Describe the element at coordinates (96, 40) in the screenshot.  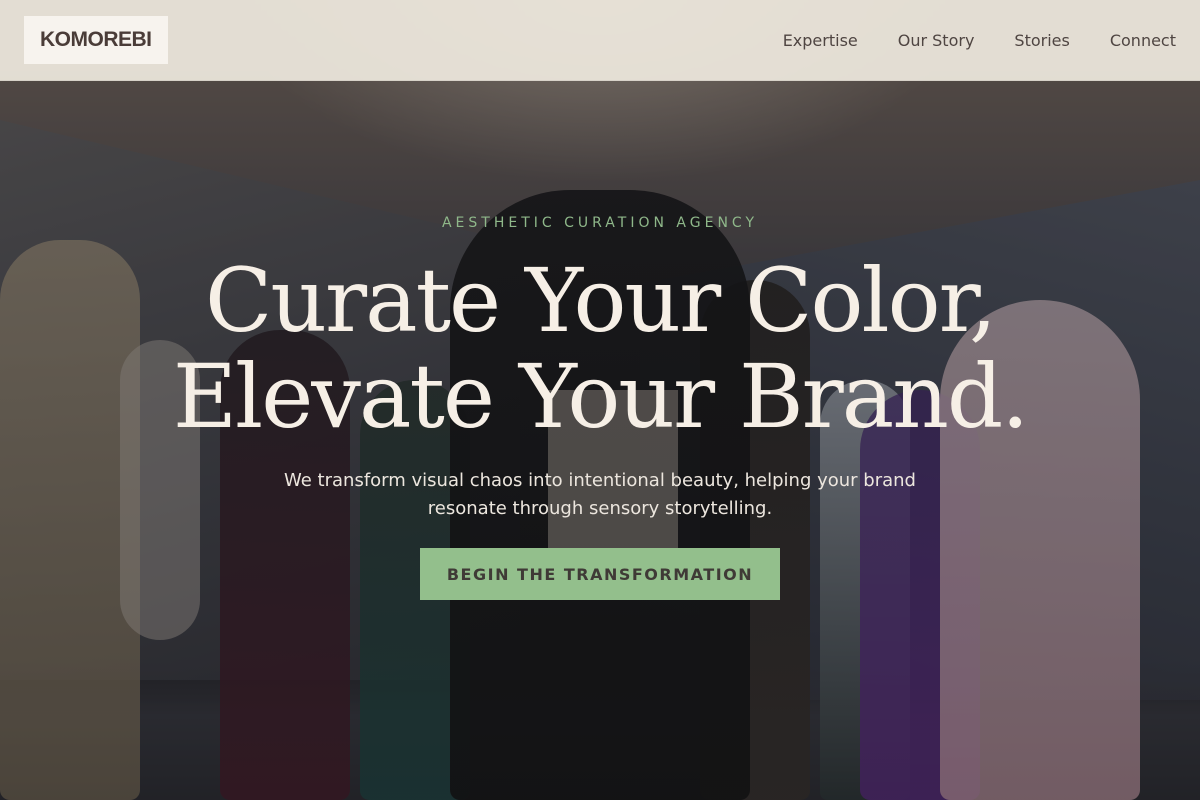
I see `brand-logo: KOMOREBI` at that location.